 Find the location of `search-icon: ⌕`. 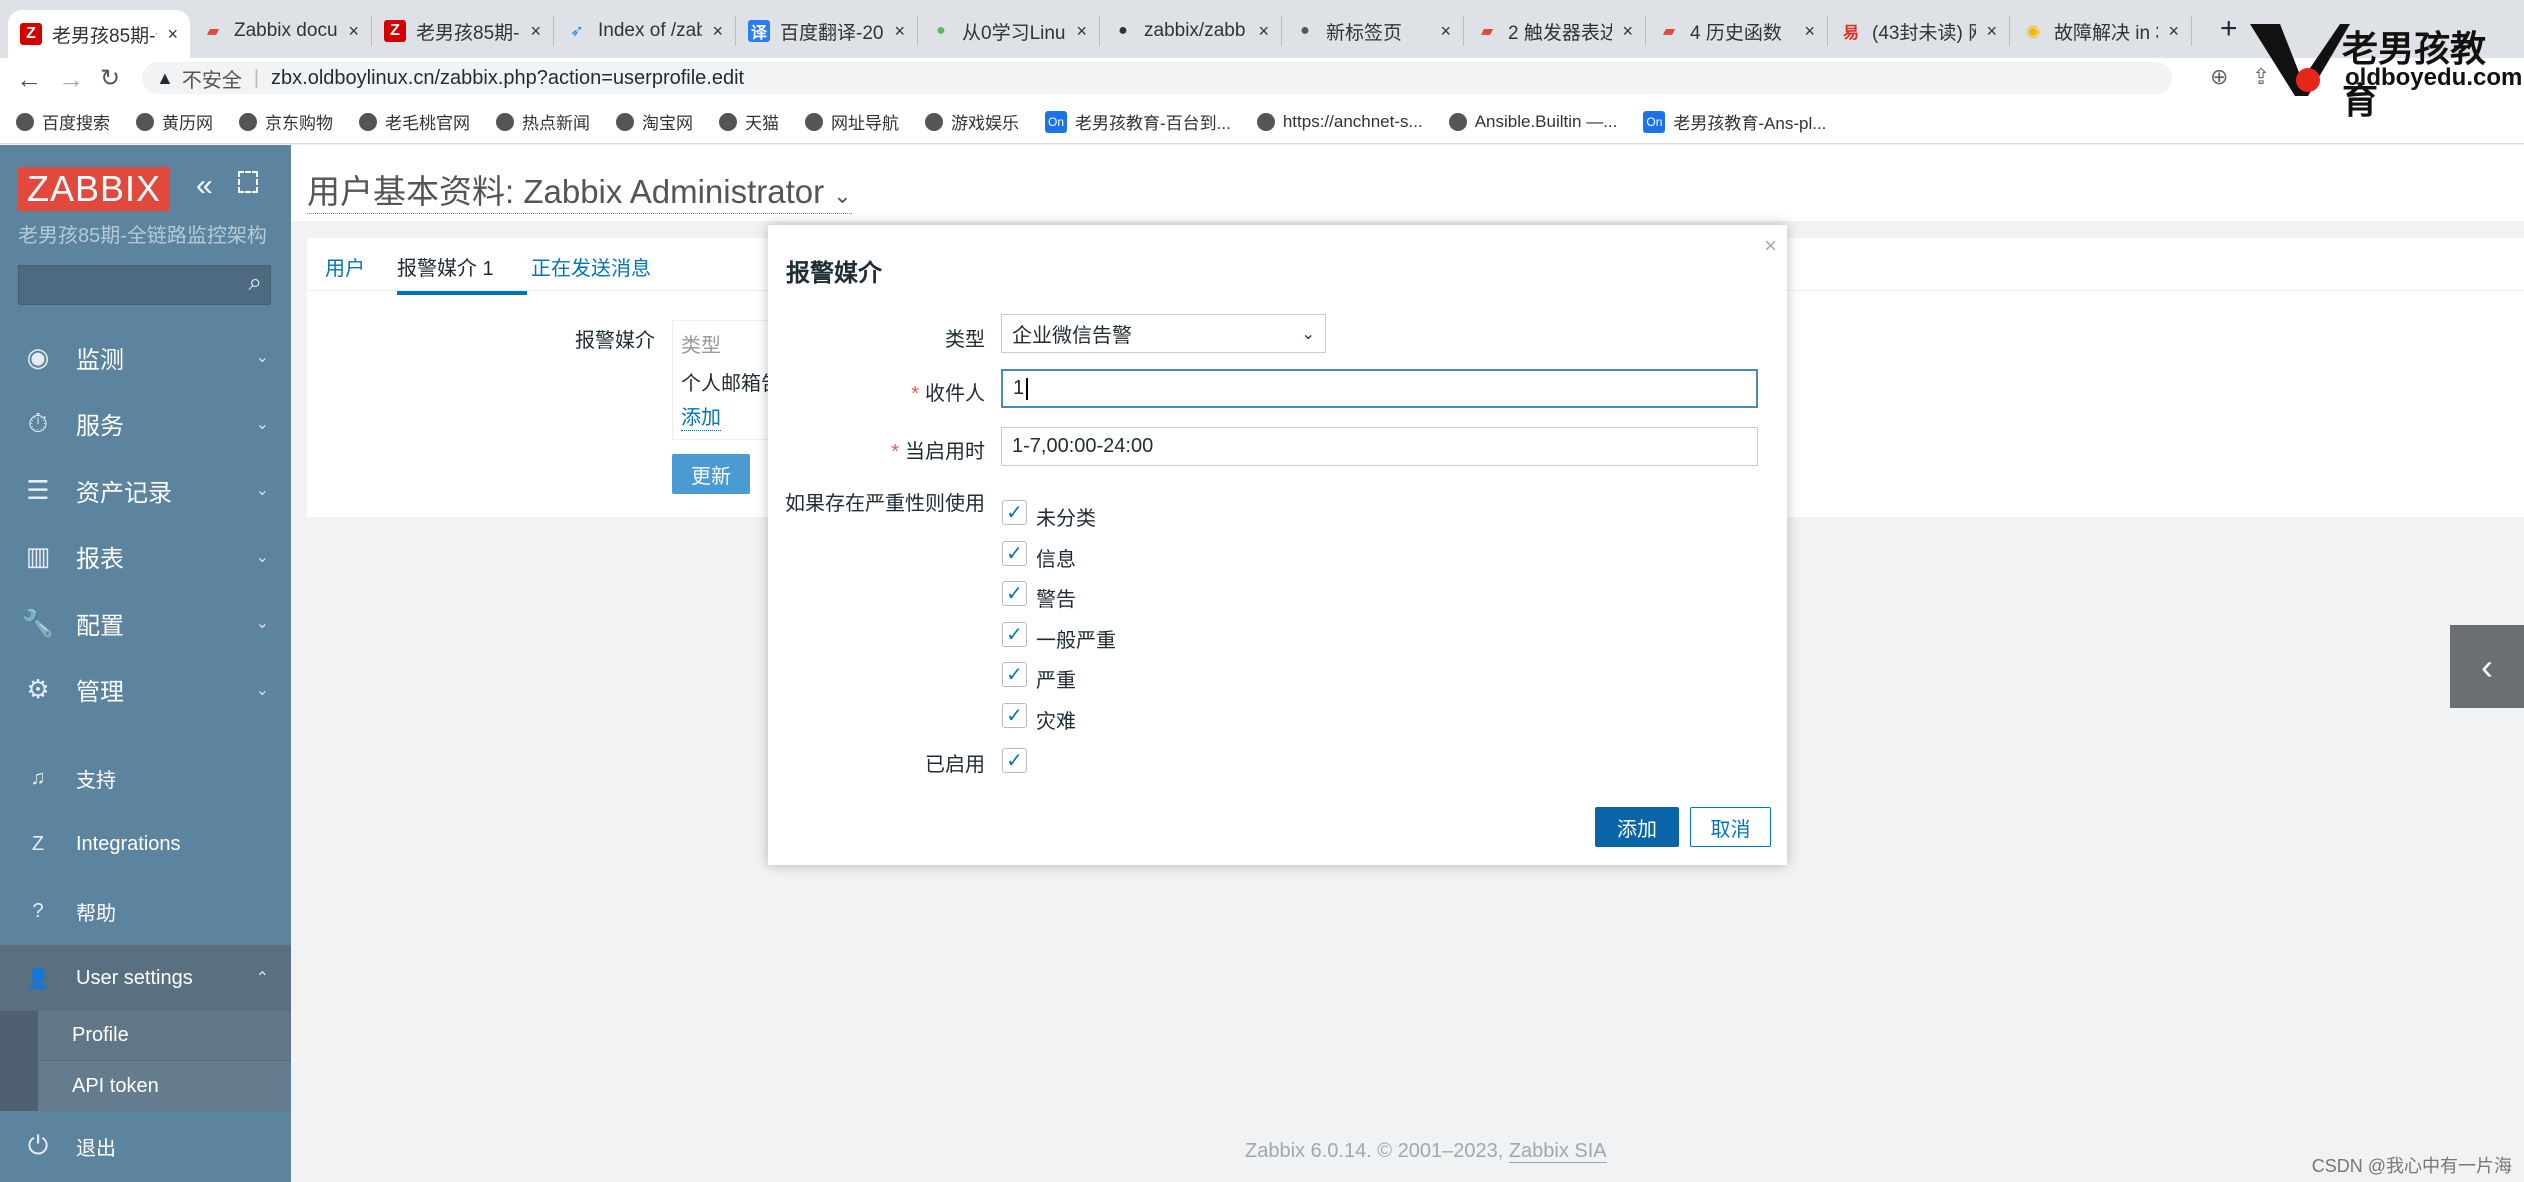

search-icon: ⌕ is located at coordinates (255, 283).